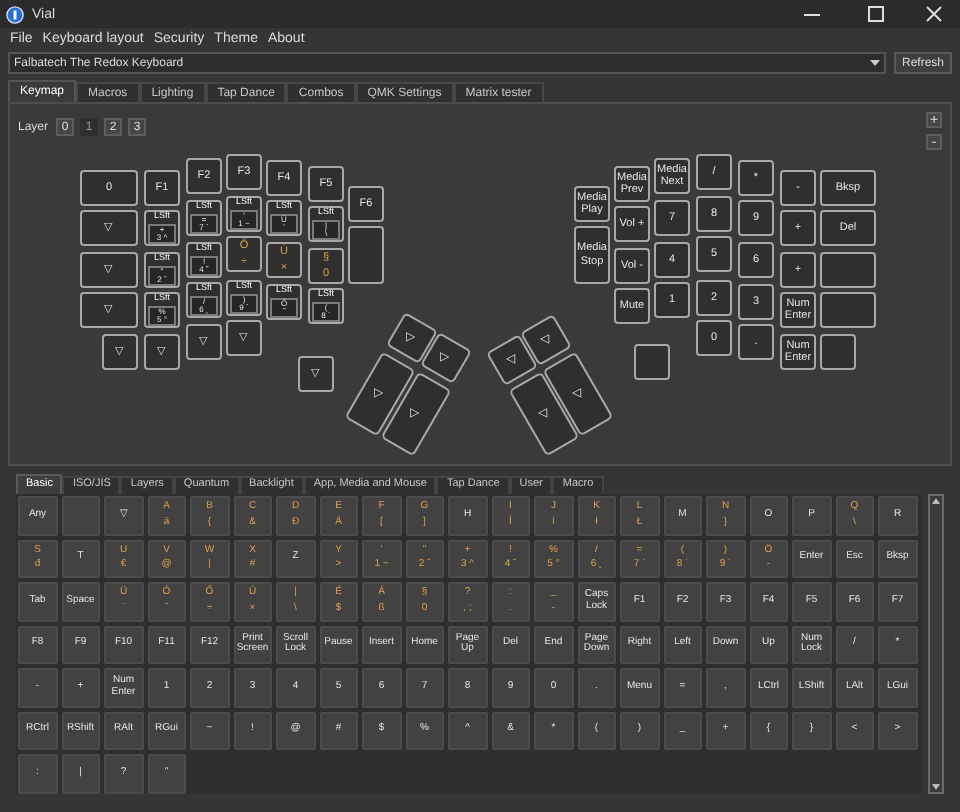  What do you see at coordinates (15, 14) in the screenshot?
I see `app-logo-icon` at bounding box center [15, 14].